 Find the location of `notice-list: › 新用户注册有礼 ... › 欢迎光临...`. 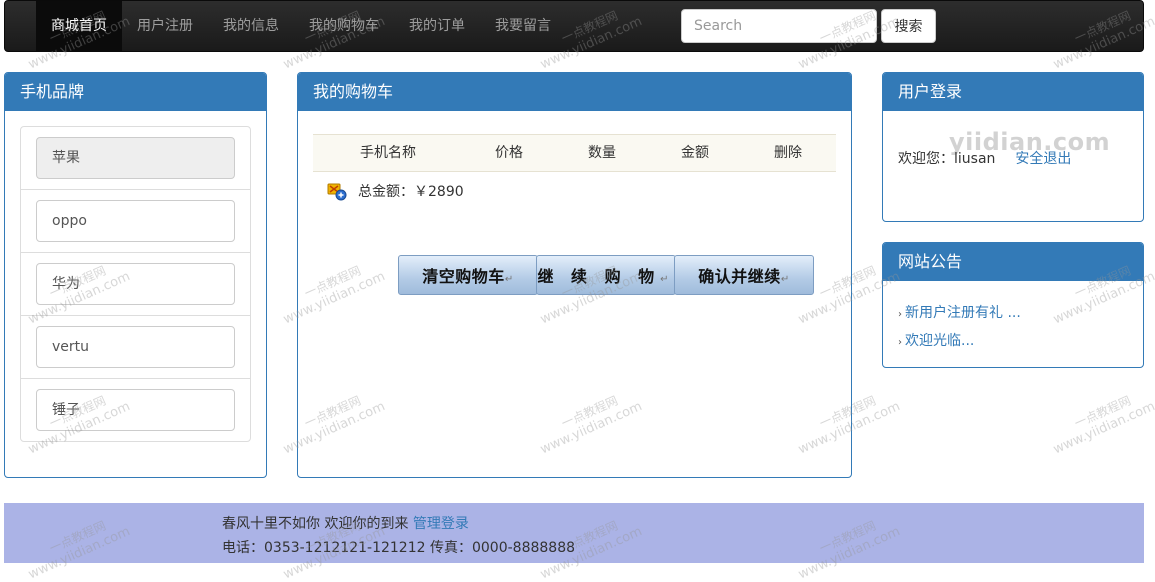

notice-list: › 新用户注册有礼 ... › 欢迎光临... is located at coordinates (959, 327).